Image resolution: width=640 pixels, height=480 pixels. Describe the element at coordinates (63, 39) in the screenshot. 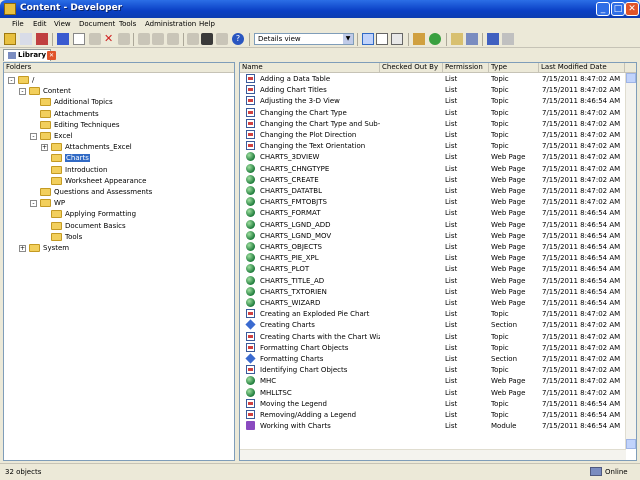

I see `cut-icon` at that location.